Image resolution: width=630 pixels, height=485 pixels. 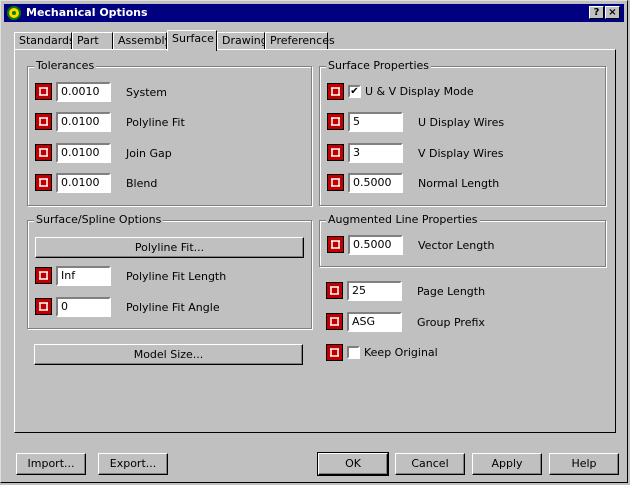 I want to click on augmented-line-properties-title: Augmented Line Properties, so click(x=403, y=219).